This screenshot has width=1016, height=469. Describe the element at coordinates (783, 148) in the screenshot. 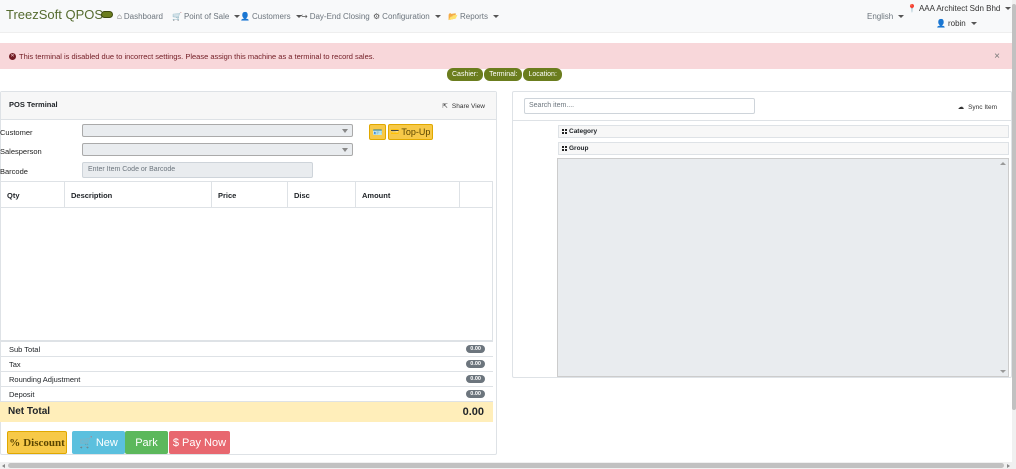

I see `group-accordion-header: Group` at that location.